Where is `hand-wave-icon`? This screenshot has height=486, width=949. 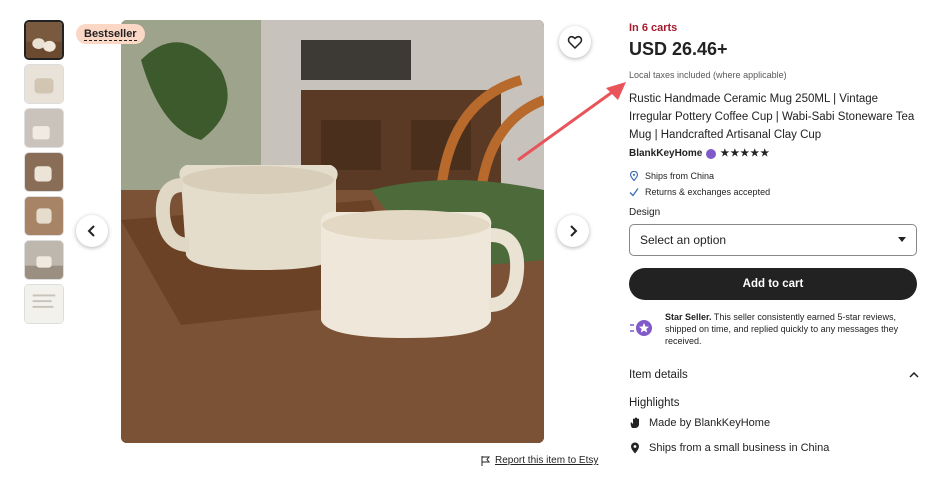 hand-wave-icon is located at coordinates (634, 422).